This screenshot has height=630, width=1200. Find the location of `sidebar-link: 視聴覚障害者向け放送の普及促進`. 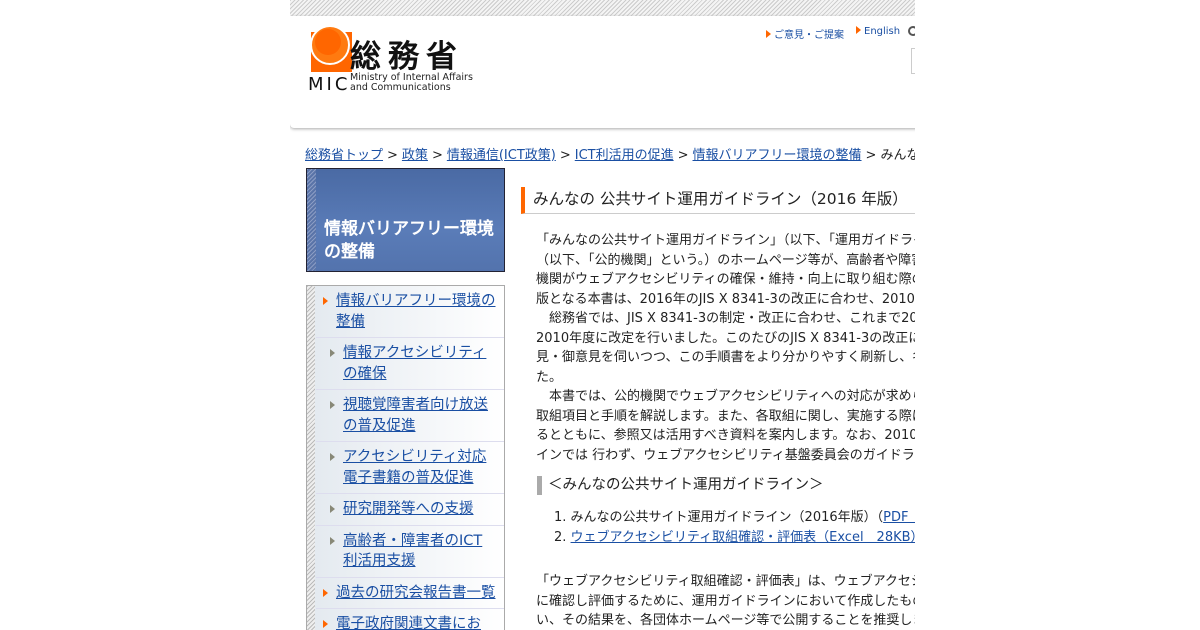

sidebar-link: 視聴覚障害者向け放送の普及促進 is located at coordinates (415, 415).